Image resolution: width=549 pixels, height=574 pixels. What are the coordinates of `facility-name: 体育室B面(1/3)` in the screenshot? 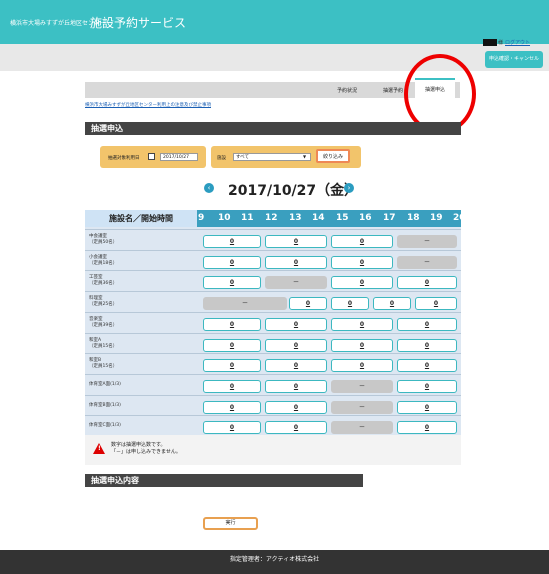 It's located at (105, 406).